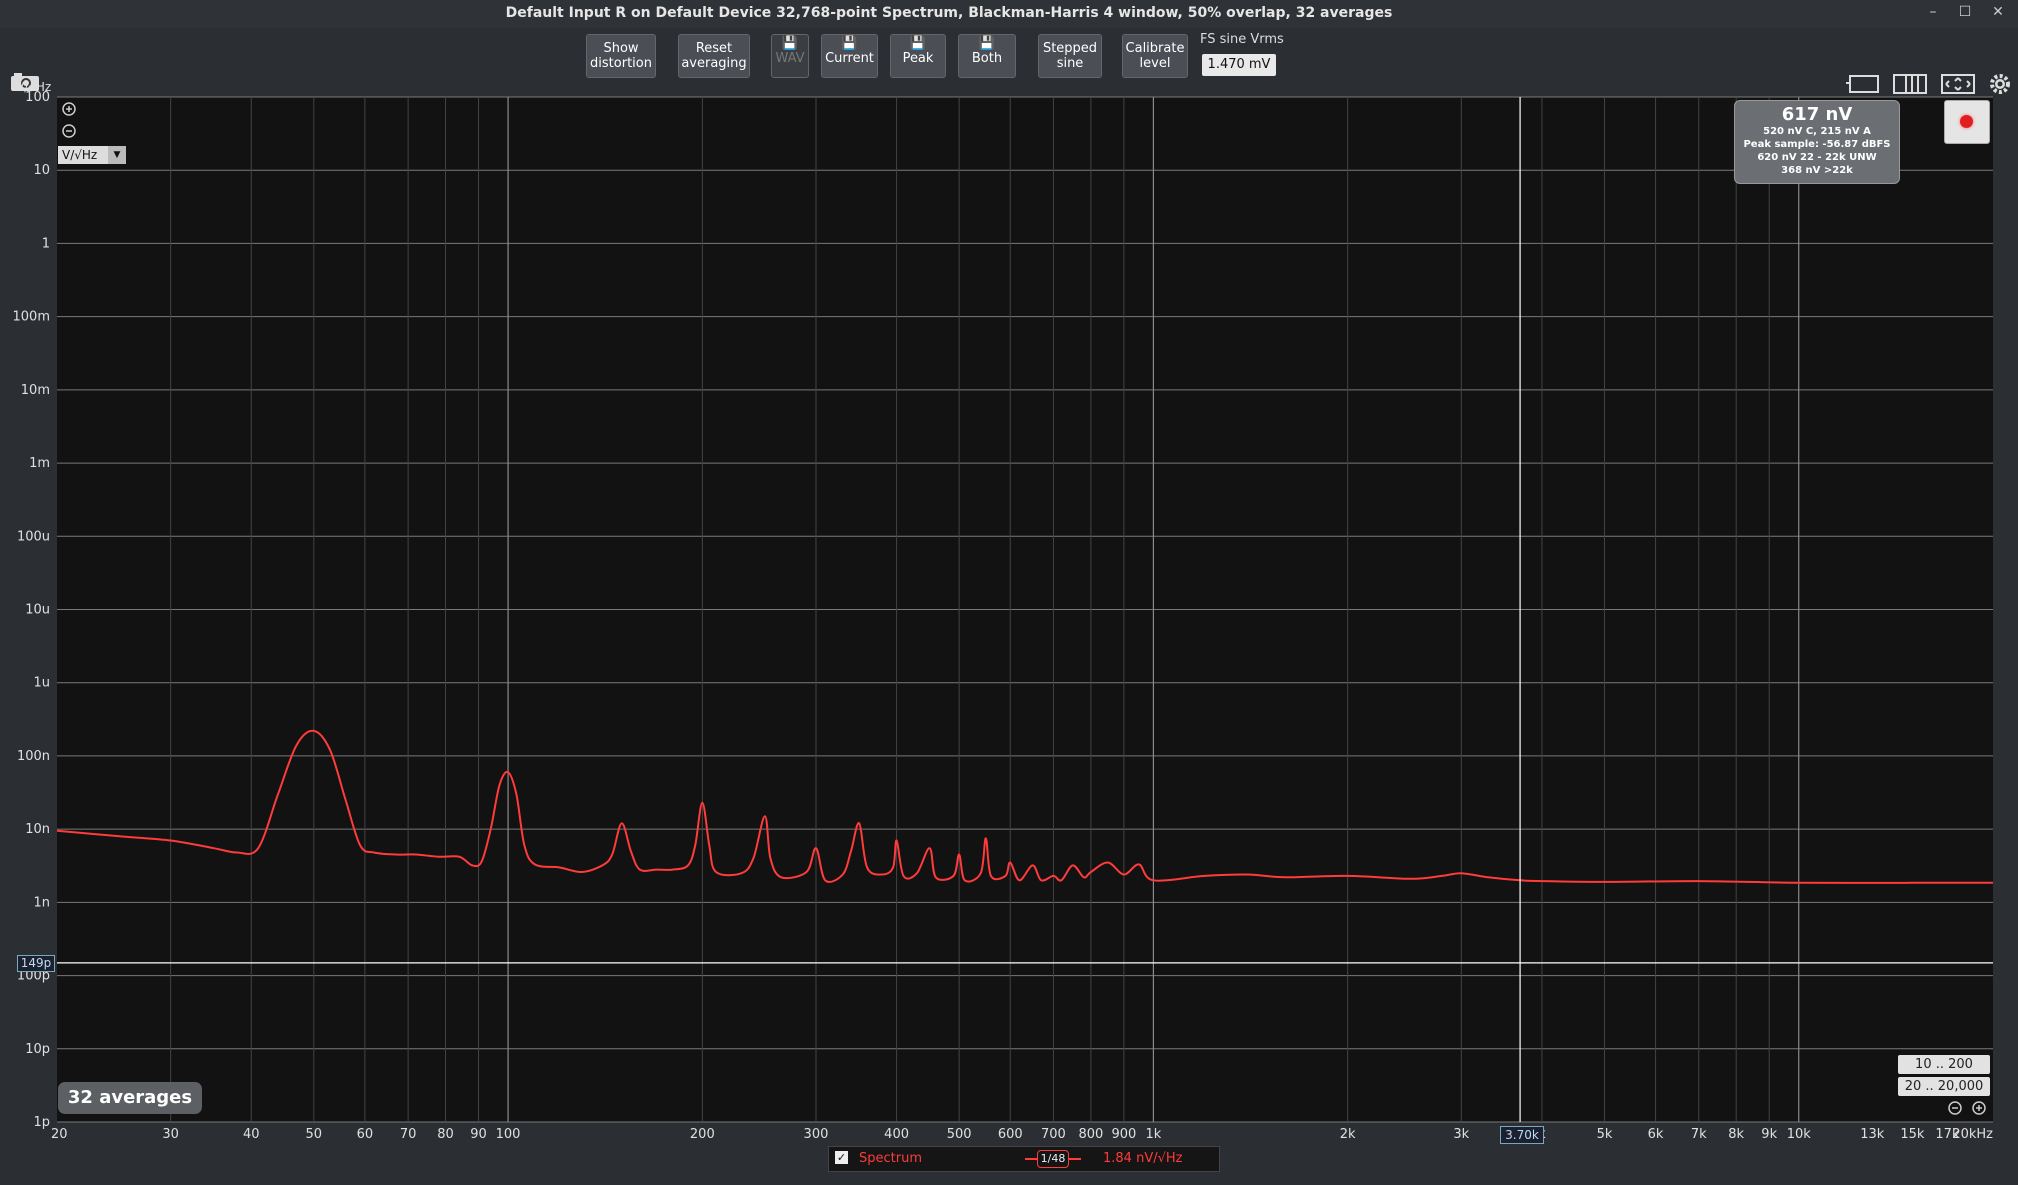 This screenshot has height=1185, width=2018. Describe the element at coordinates (41, 1122) in the screenshot. I see `y-tick-label: 1p` at that location.